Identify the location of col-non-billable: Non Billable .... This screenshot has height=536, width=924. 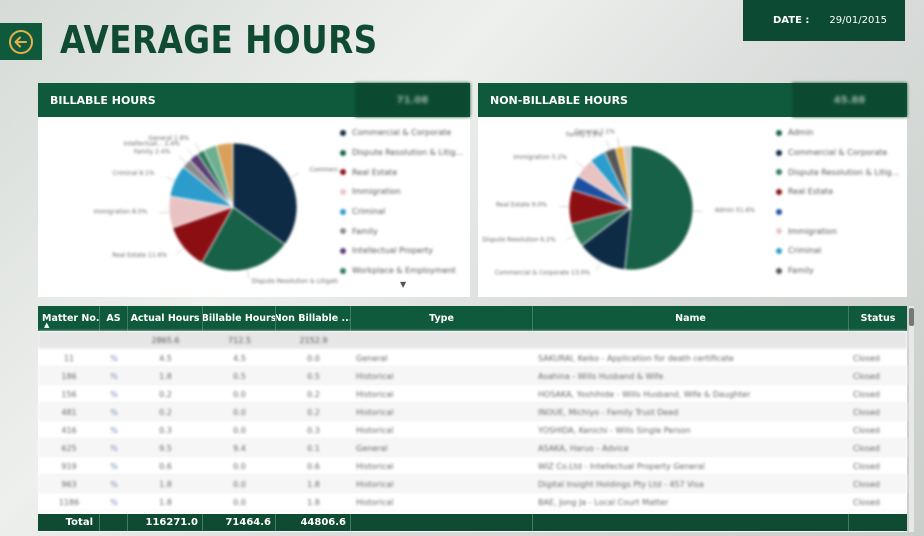
(313, 318).